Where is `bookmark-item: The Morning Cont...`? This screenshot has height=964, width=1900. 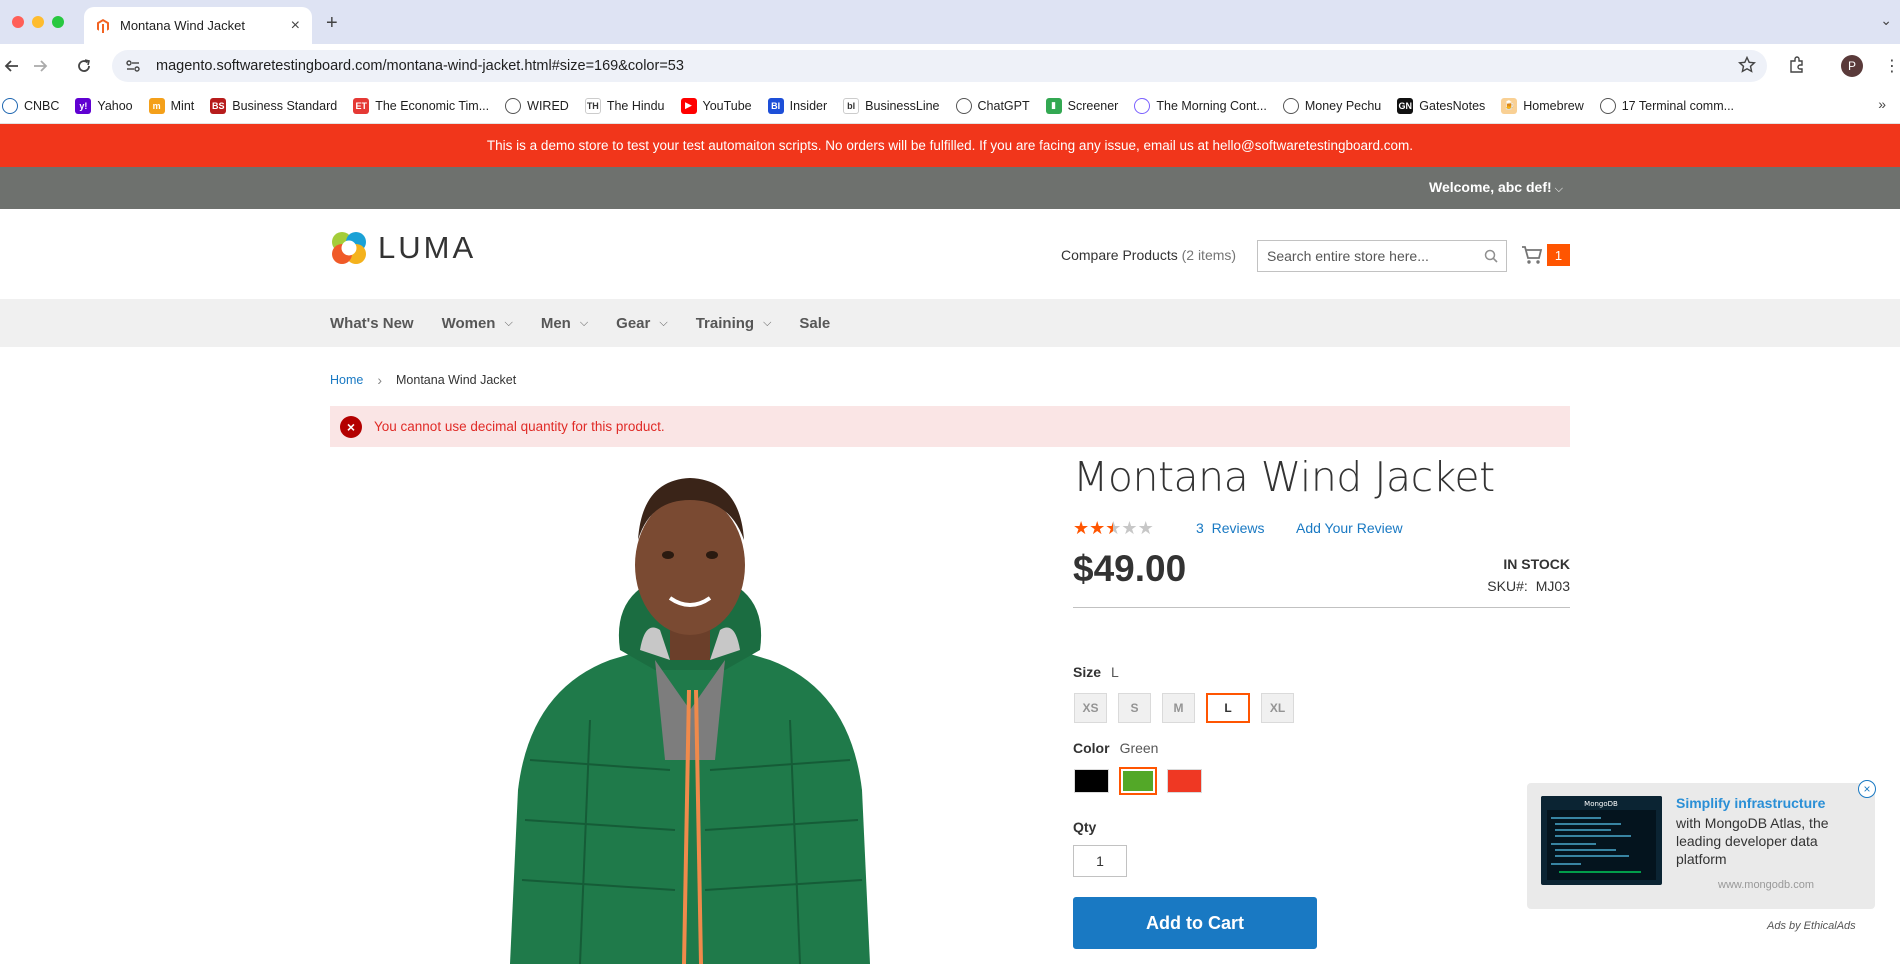
bookmark-item: The Morning Cont... is located at coordinates (1200, 105).